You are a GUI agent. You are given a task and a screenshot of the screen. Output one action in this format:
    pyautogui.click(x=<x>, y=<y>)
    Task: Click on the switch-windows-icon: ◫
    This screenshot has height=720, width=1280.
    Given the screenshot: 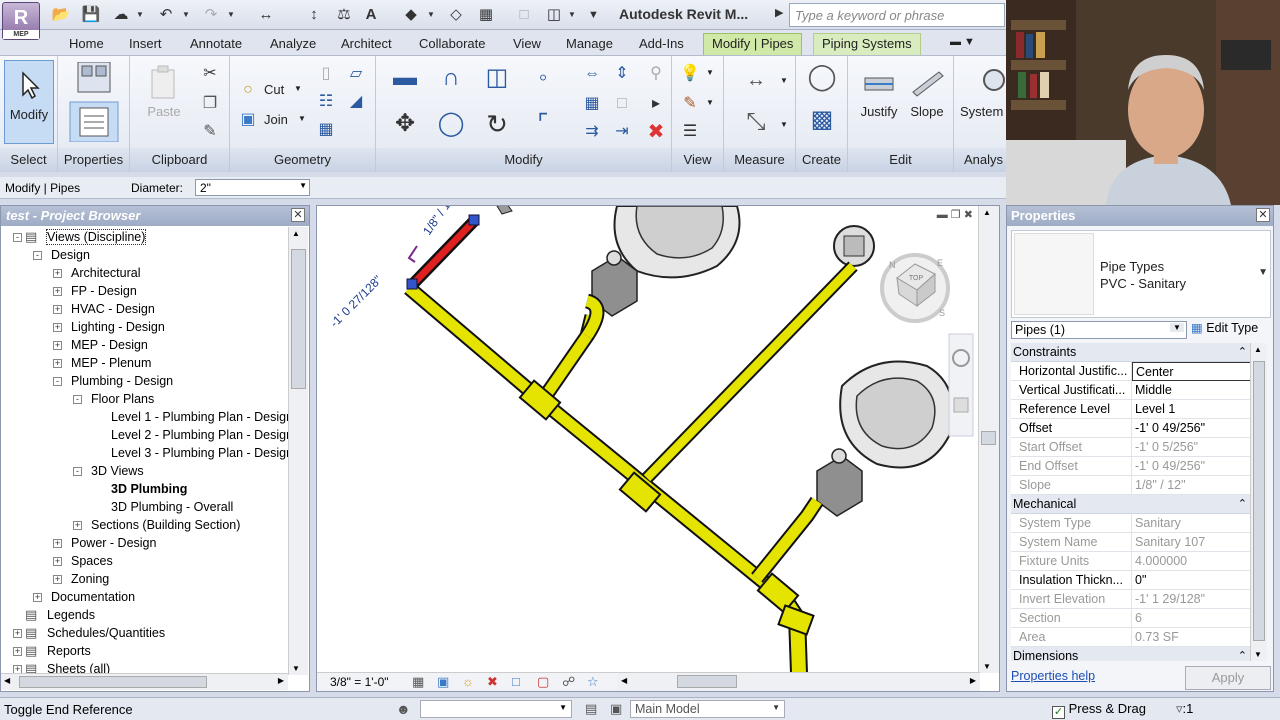 What is the action you would take?
    pyautogui.click(x=554, y=15)
    